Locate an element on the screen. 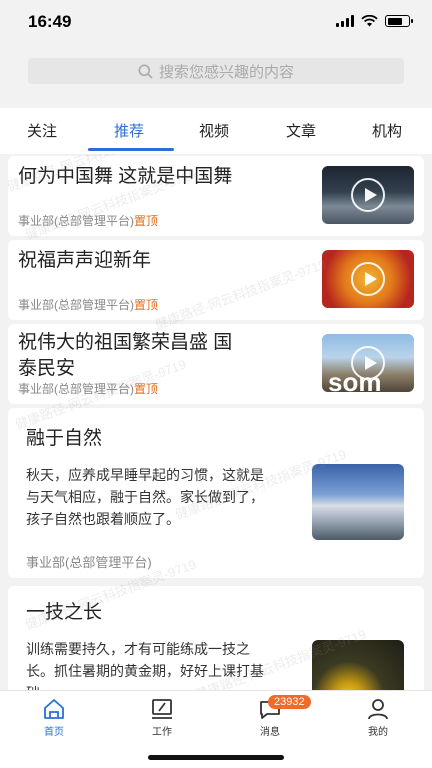 Image resolution: width=432 pixels, height=768 pixels. search-input: 搜索您感兴趣的内容 is located at coordinates (216, 71).